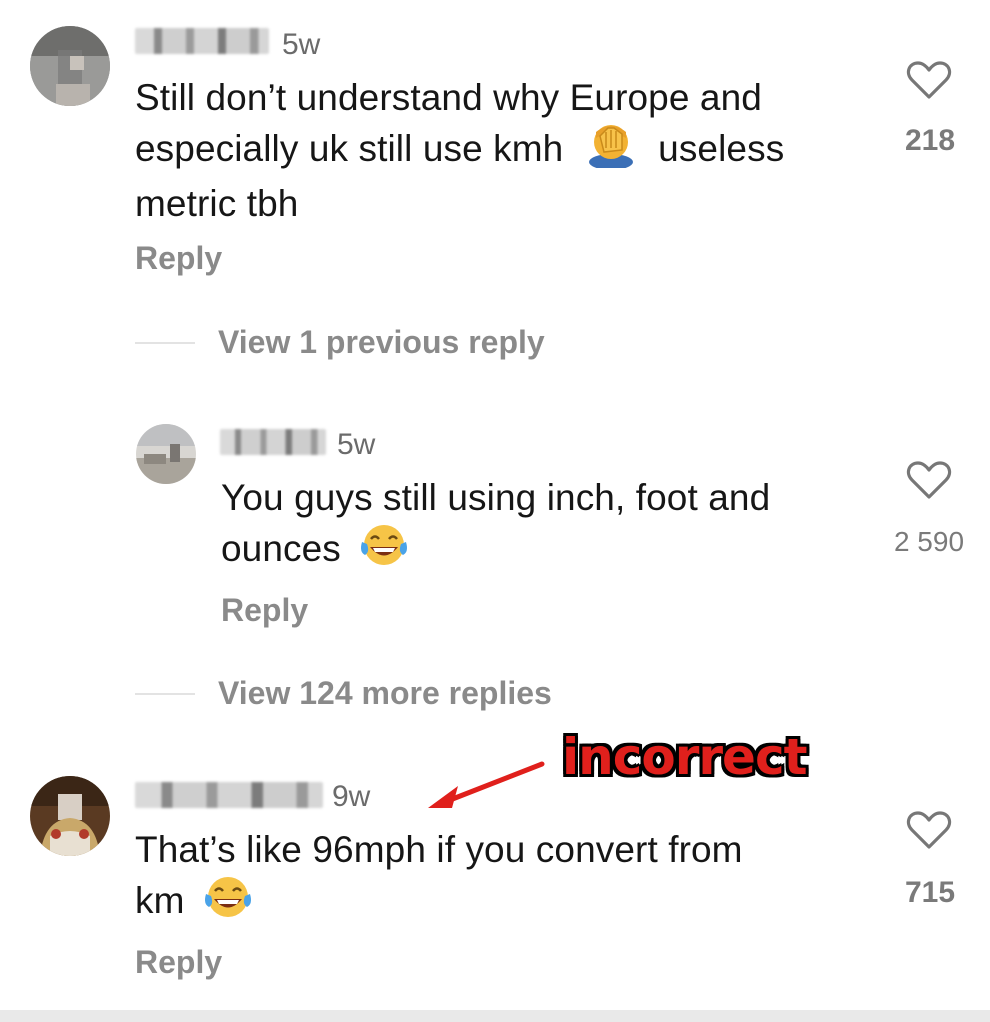  I want to click on comment-text: That’s like 96mph if you convert from km, so click(495, 879).